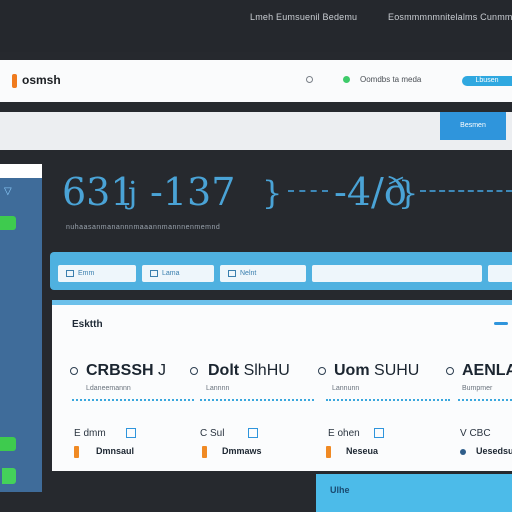 The height and width of the screenshot is (512, 512). What do you see at coordinates (126, 370) in the screenshot?
I see `option-name-1: CRBSSH J` at bounding box center [126, 370].